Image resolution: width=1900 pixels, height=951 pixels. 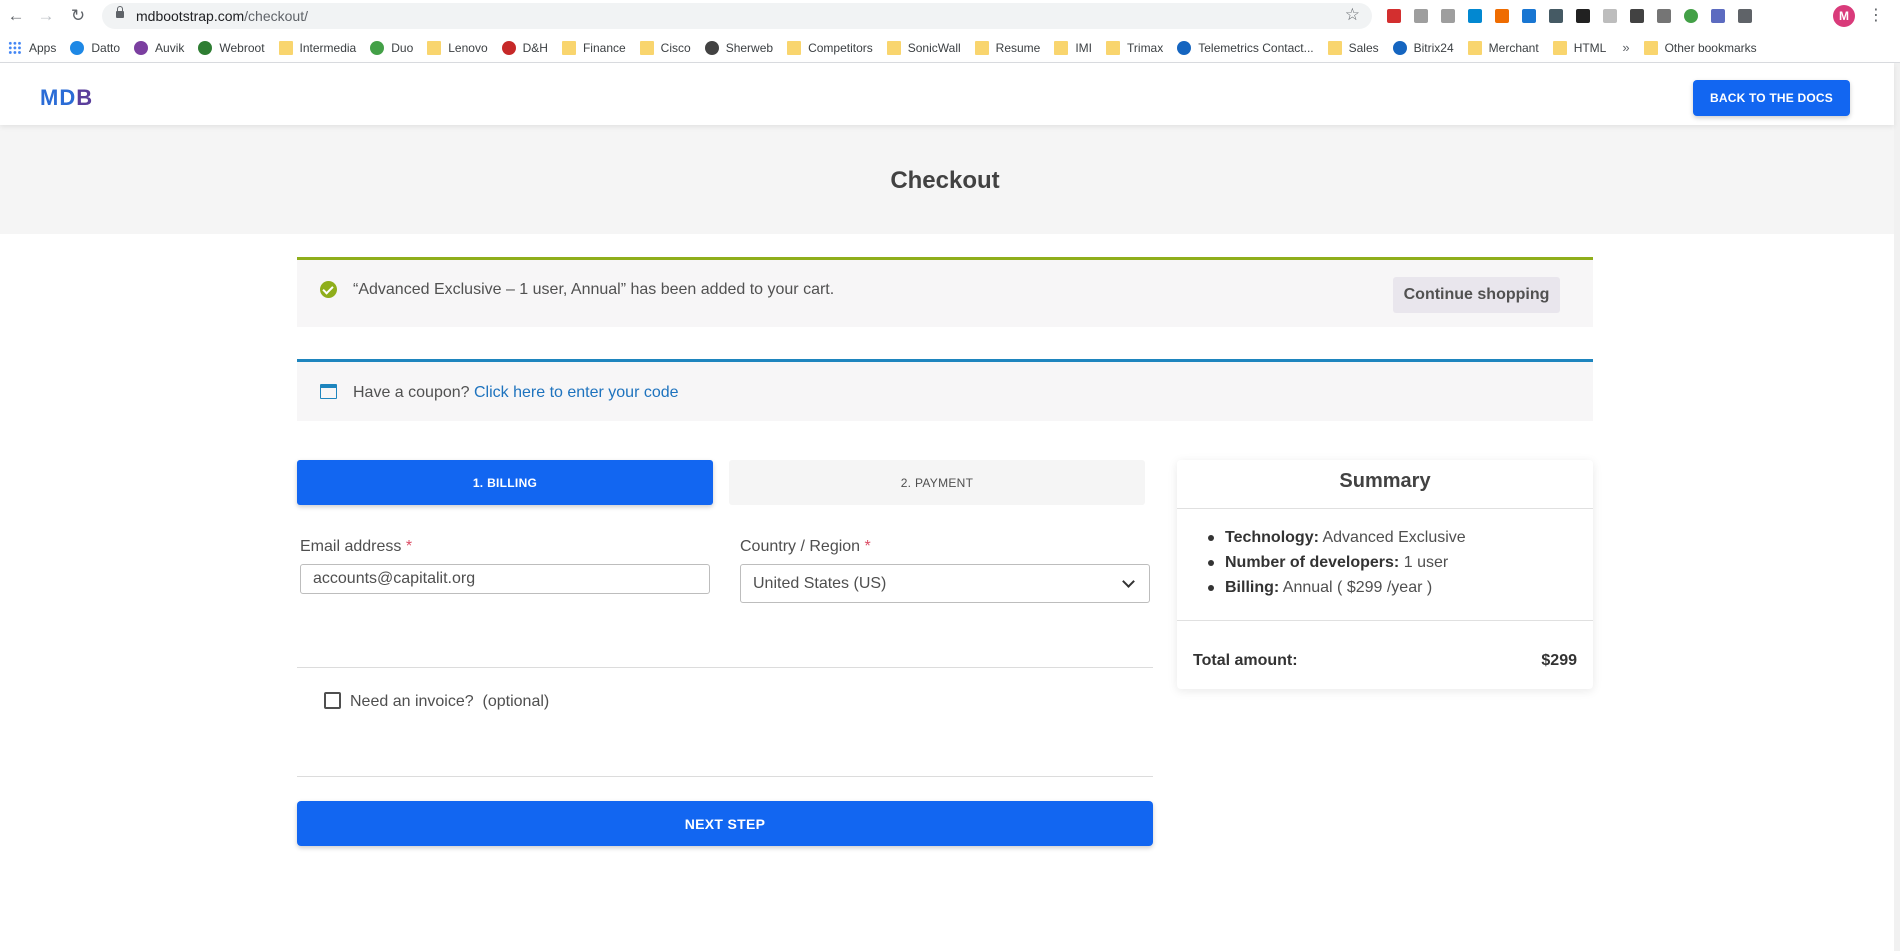 What do you see at coordinates (449, 702) in the screenshot?
I see `invoice-label: Need an invoice? (optional)` at bounding box center [449, 702].